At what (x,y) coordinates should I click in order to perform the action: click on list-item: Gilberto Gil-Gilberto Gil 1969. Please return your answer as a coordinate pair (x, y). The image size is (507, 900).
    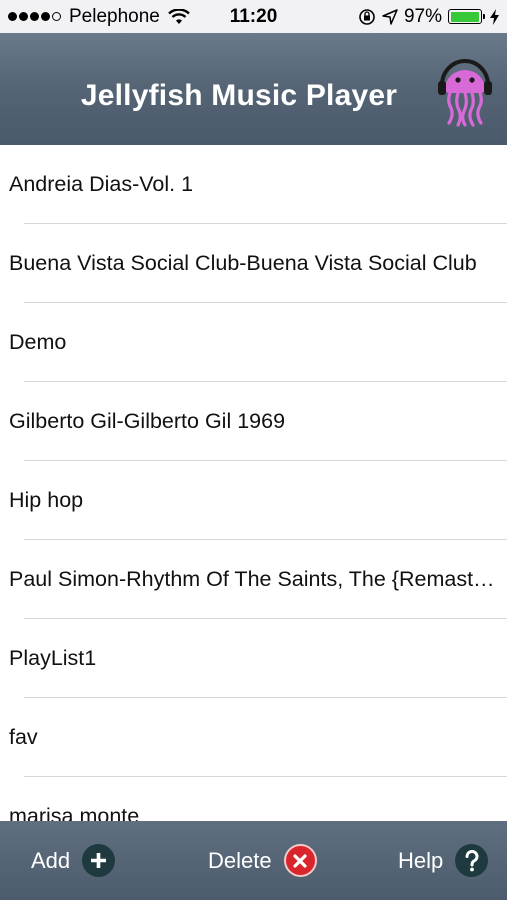
    Looking at the image, I should click on (253, 421).